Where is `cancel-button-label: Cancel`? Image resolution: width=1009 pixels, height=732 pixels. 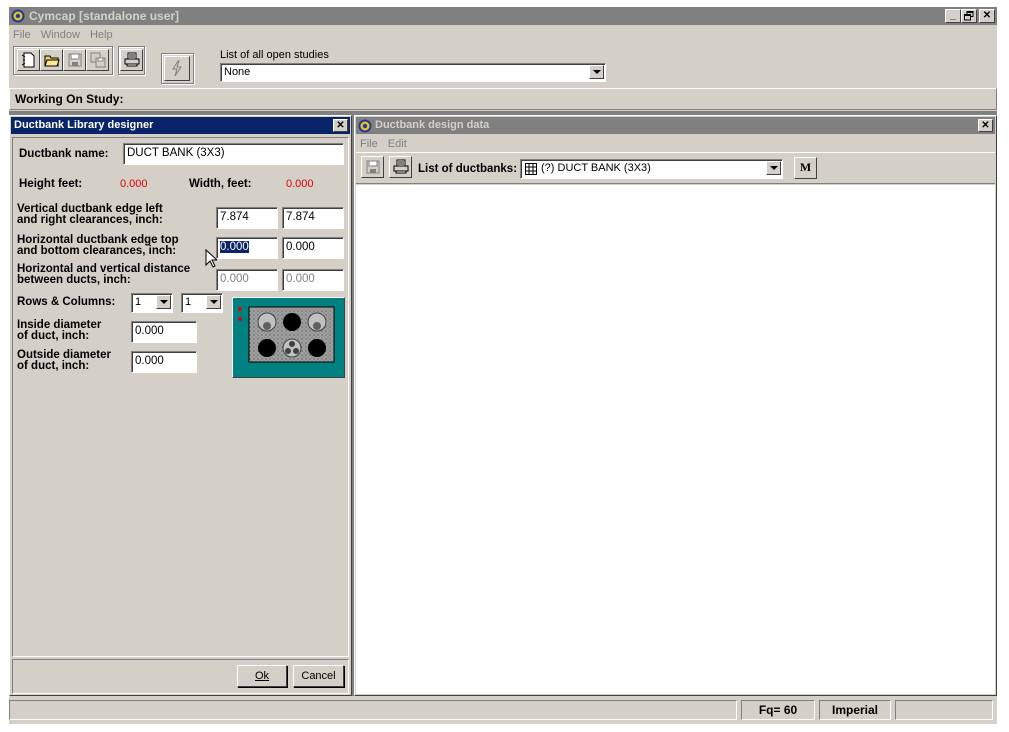
cancel-button-label: Cancel is located at coordinates (318, 676).